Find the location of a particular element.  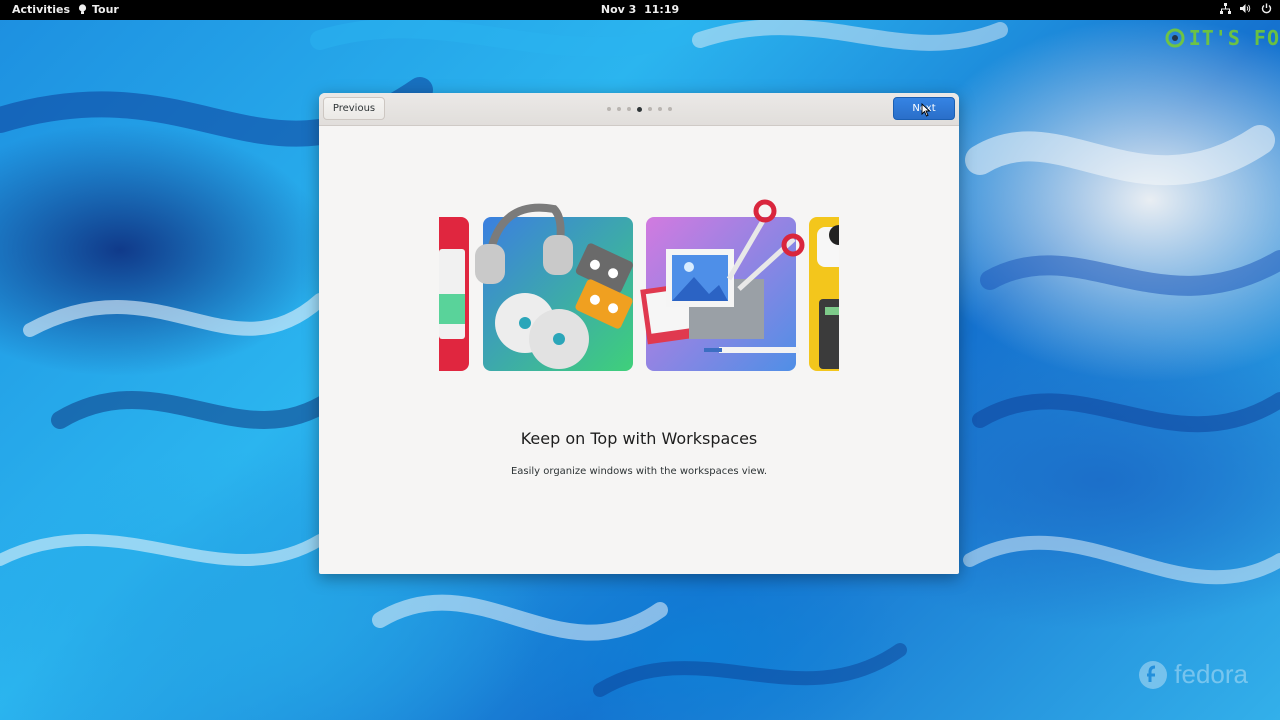

system-tray is located at coordinates (1246, 8).